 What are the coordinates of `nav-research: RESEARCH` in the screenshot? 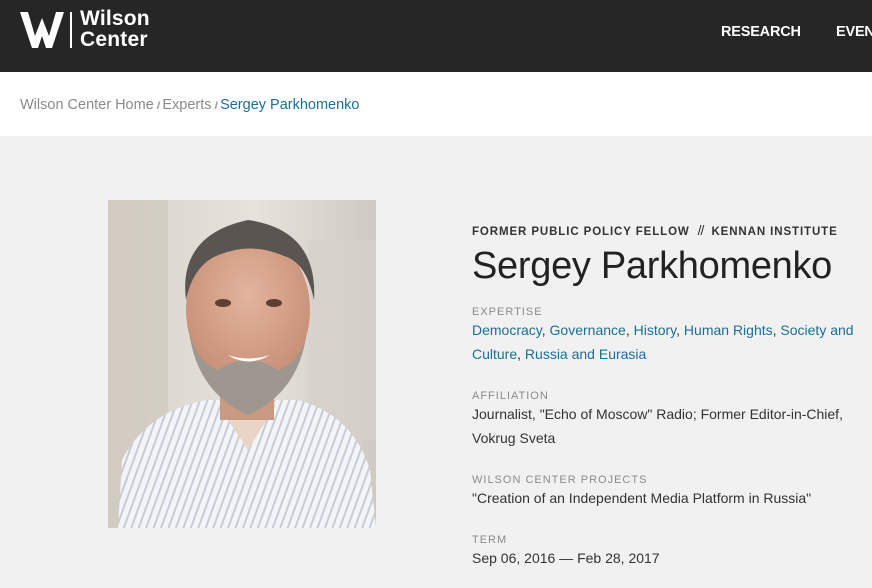 It's located at (761, 32).